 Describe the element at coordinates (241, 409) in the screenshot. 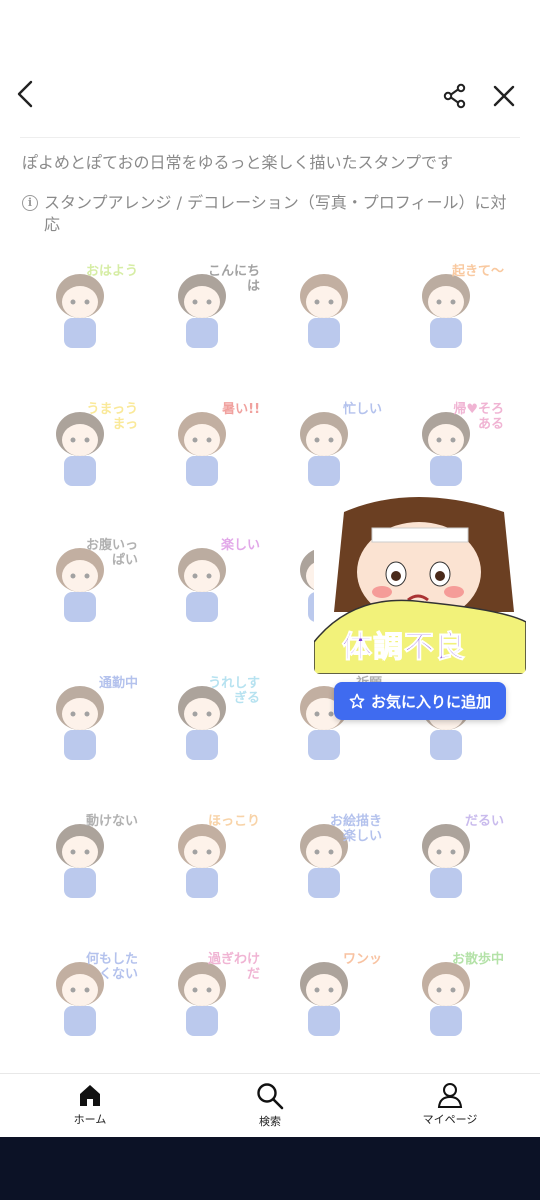

I see `sticker-label: 暑い!!` at that location.